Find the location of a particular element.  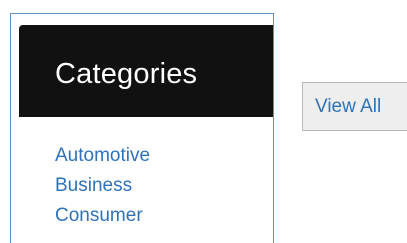

view-all-button: View All is located at coordinates (354, 106).